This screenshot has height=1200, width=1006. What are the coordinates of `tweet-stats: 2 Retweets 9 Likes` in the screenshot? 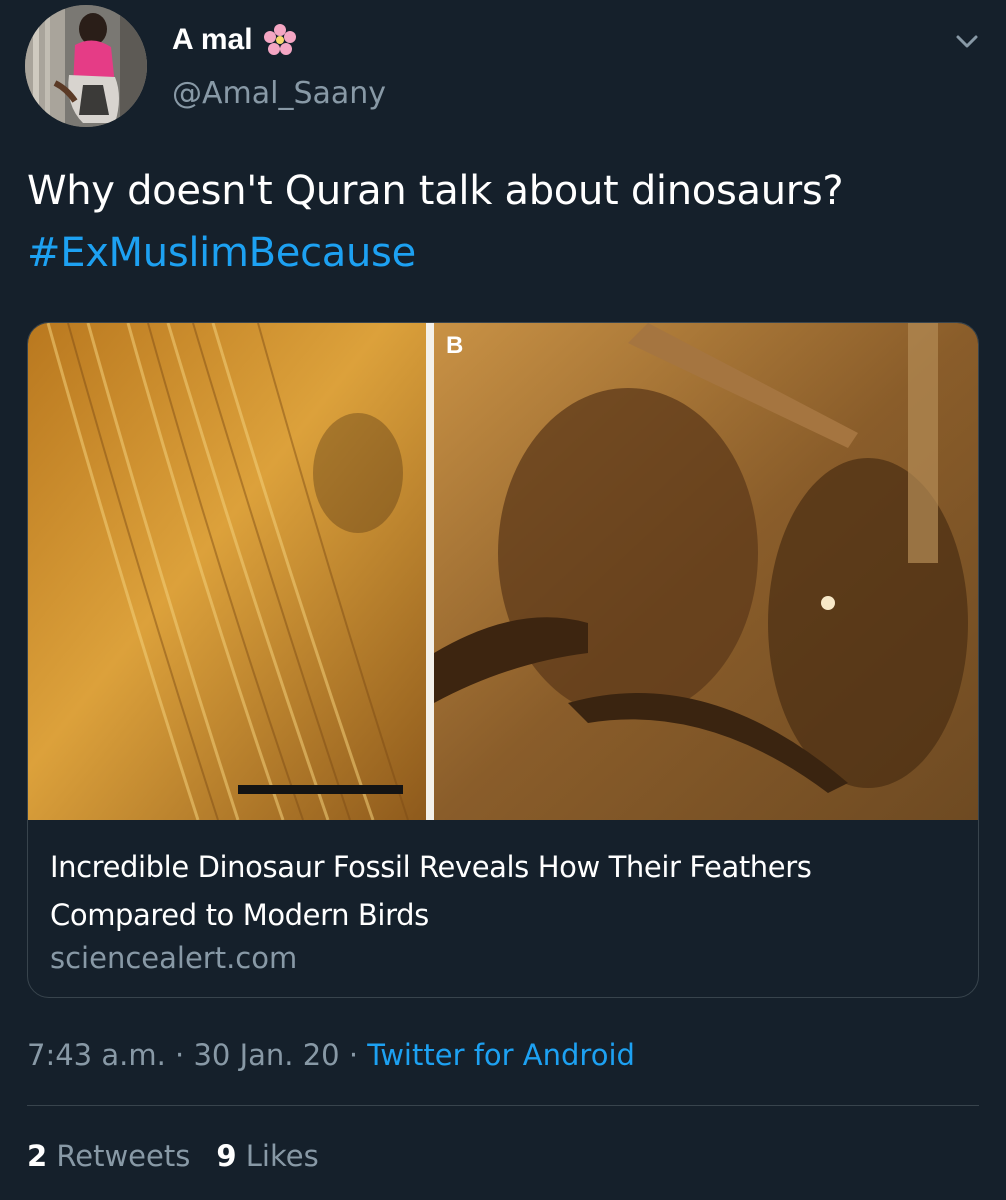 It's located at (173, 1156).